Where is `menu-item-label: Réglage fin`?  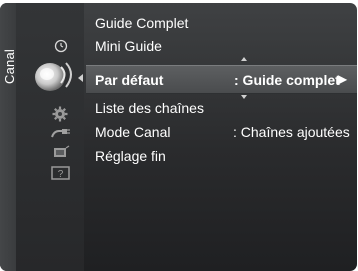
menu-item-label: Réglage fin is located at coordinates (130, 156).